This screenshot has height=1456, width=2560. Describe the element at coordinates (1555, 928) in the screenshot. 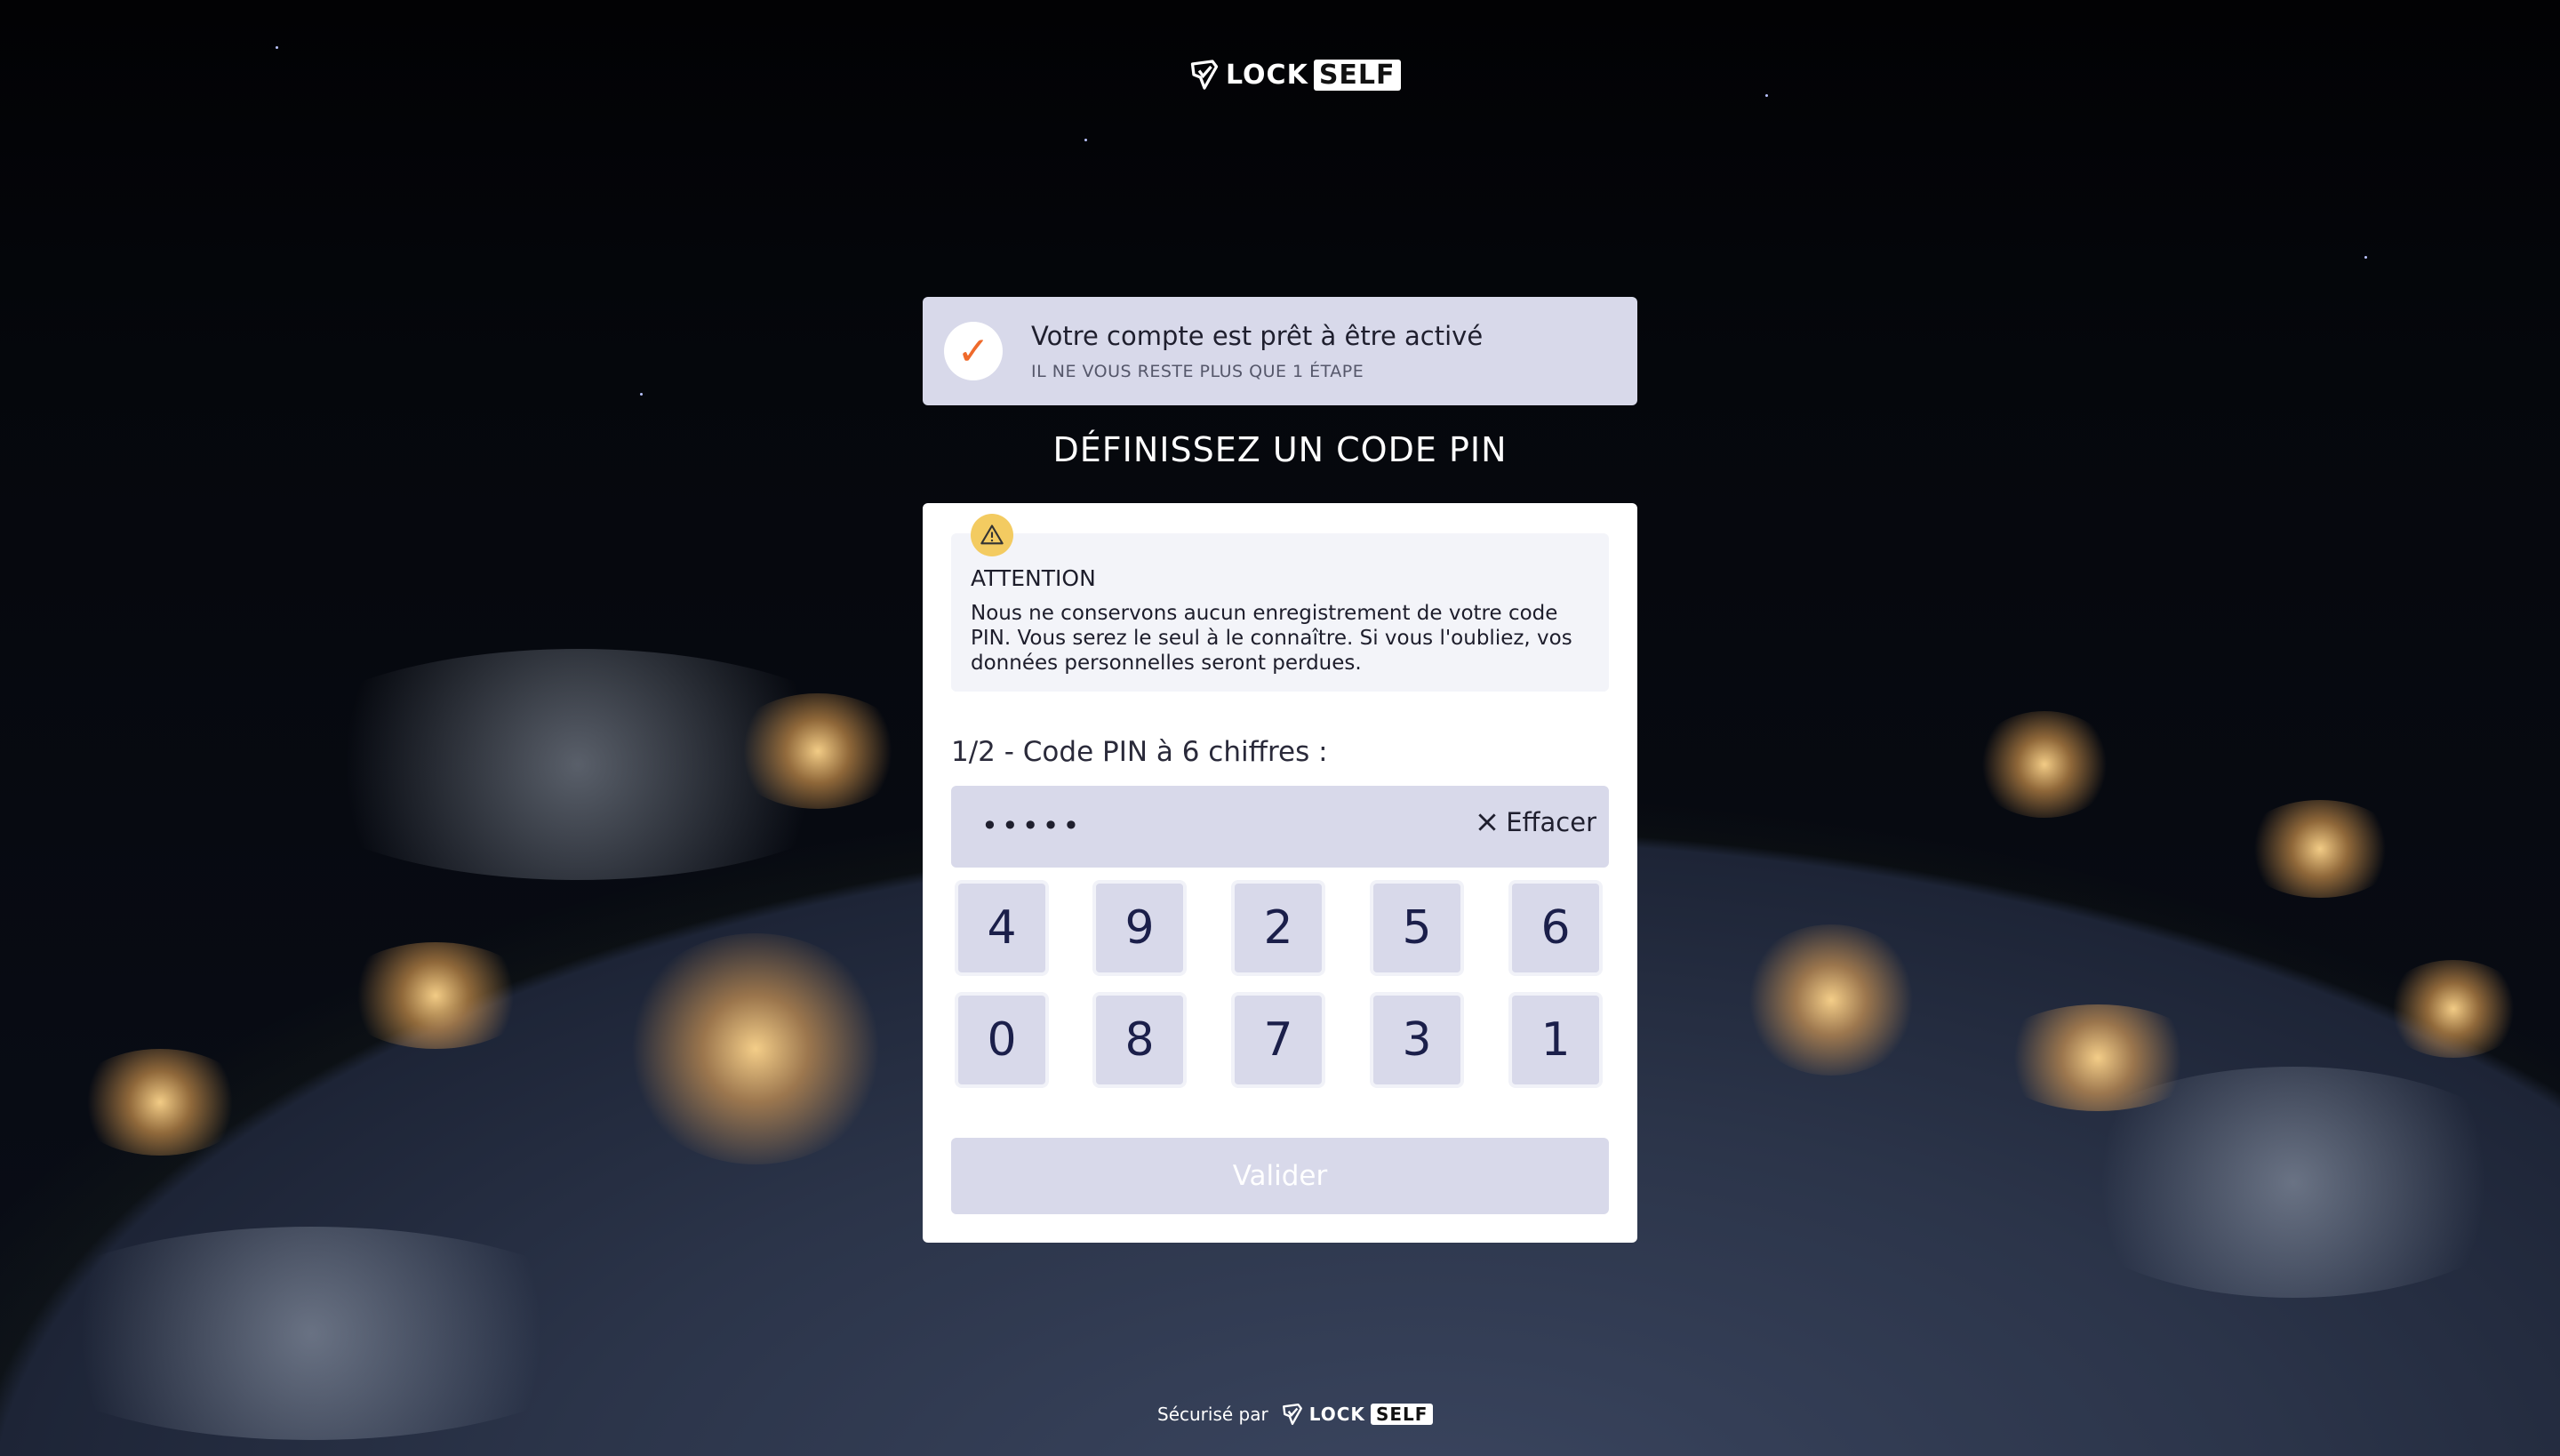

I see `keypad-key: 6` at that location.